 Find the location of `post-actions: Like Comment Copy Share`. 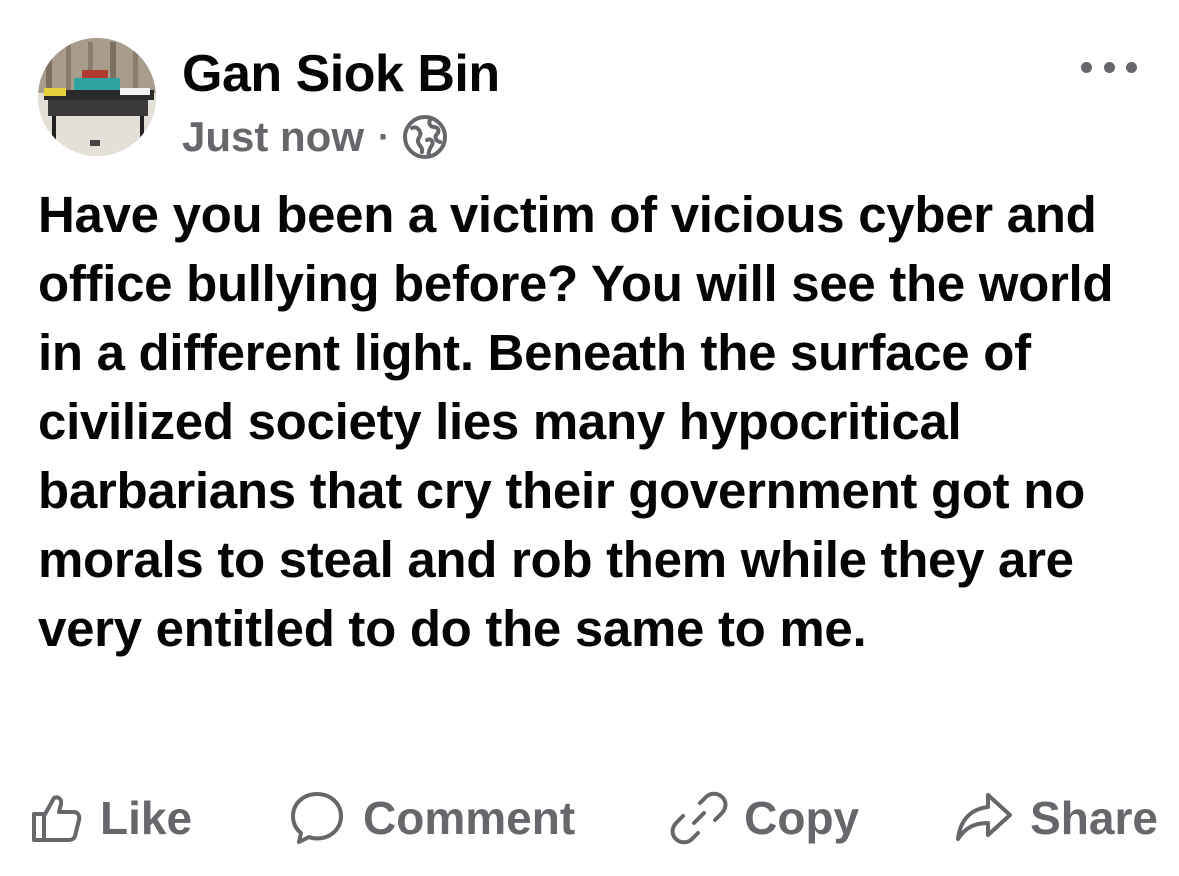

post-actions: Like Comment Copy Share is located at coordinates (593, 818).